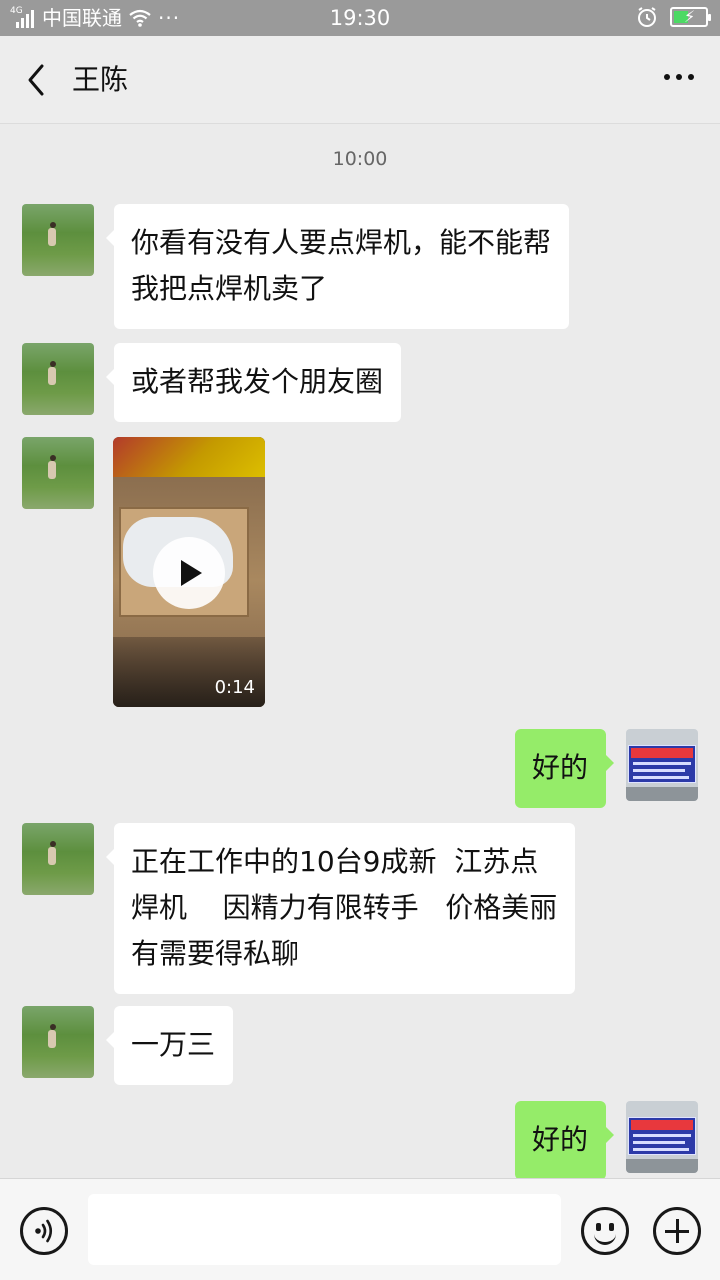 The width and height of the screenshot is (720, 1280). I want to click on input-bar, so click(360, 1229).